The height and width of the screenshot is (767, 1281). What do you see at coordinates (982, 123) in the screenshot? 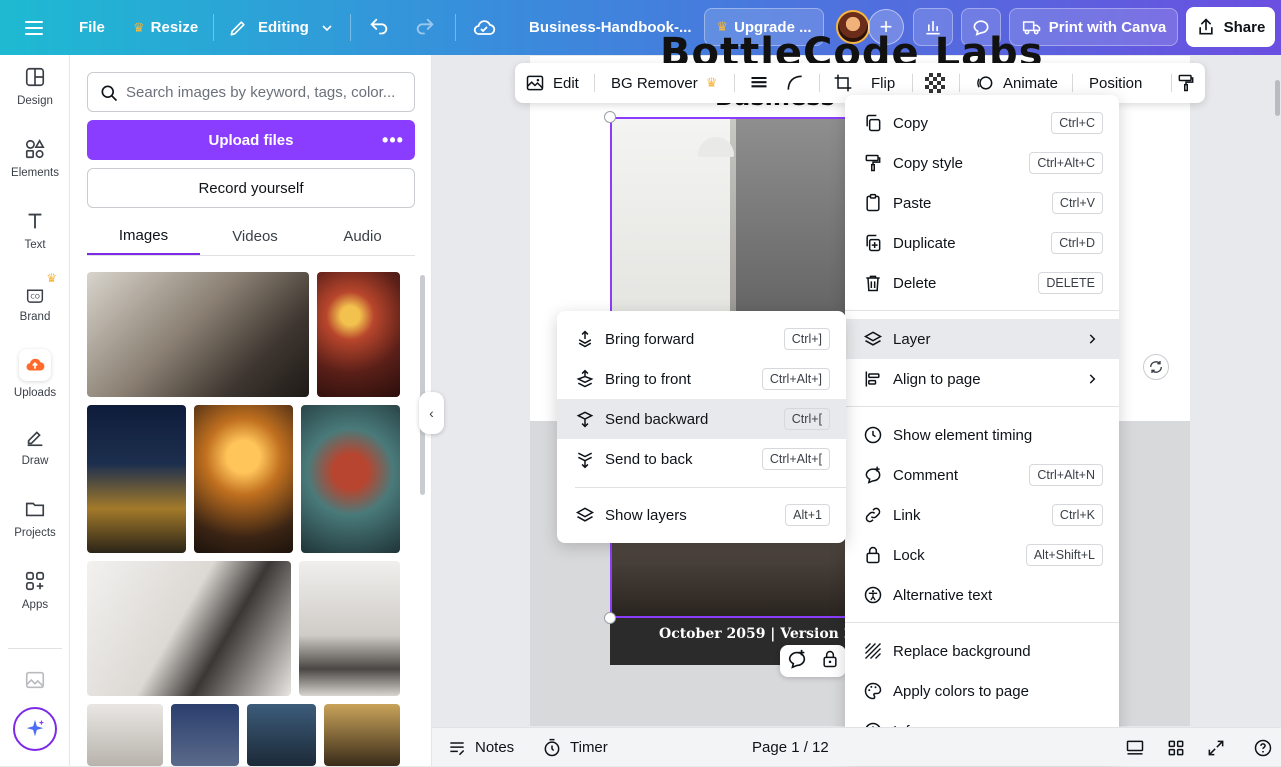
I see `menu-item-copy: Copy Ctrl+C` at bounding box center [982, 123].